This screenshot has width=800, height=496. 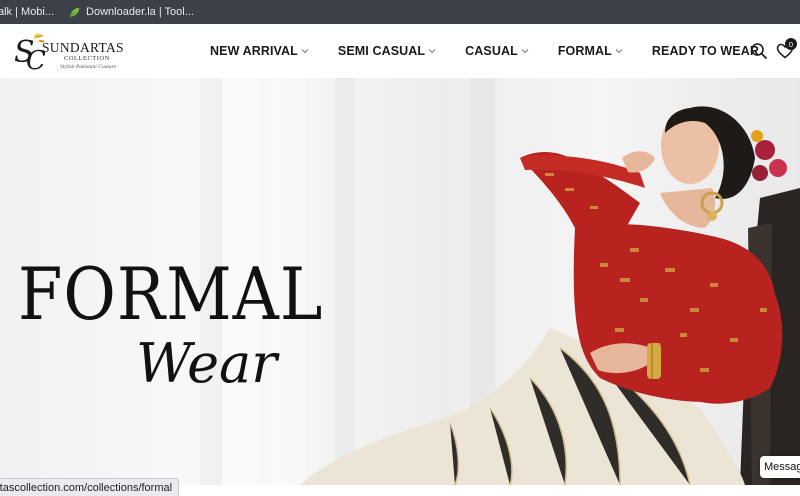 I want to click on nav-label: READY TO WEAR, so click(x=705, y=51).